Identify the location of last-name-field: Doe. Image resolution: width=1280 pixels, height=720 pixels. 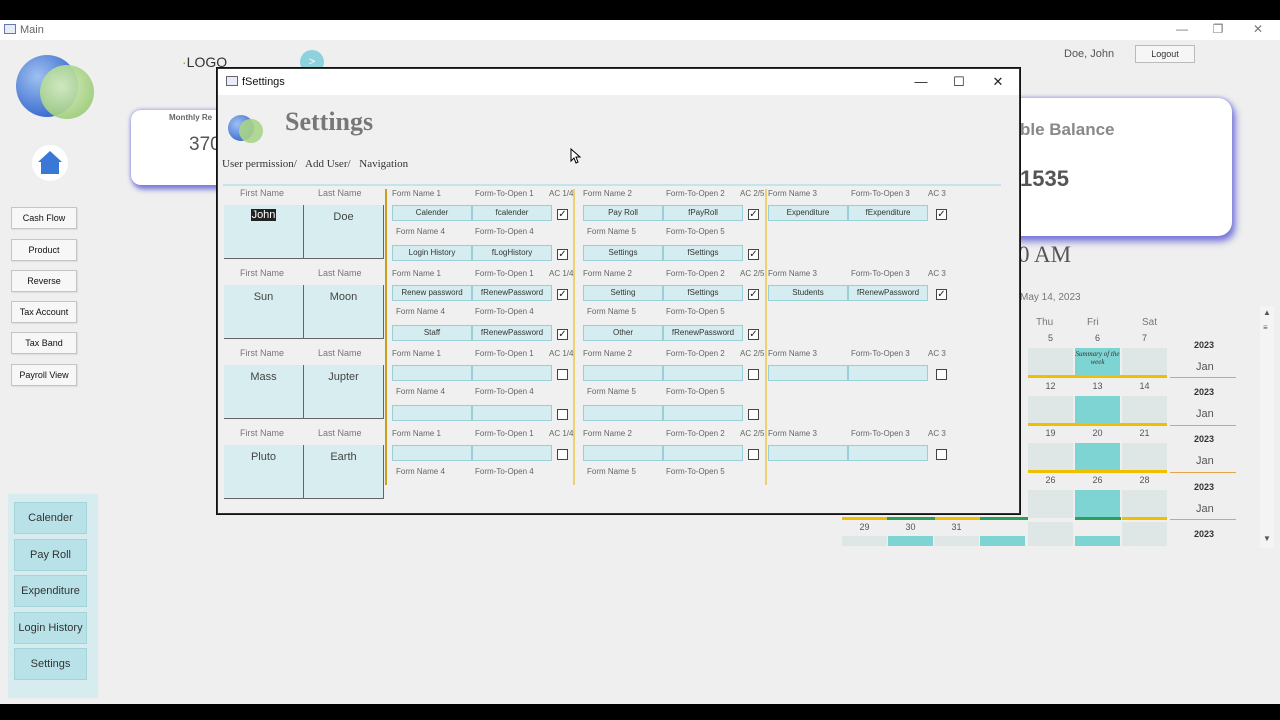
(344, 232).